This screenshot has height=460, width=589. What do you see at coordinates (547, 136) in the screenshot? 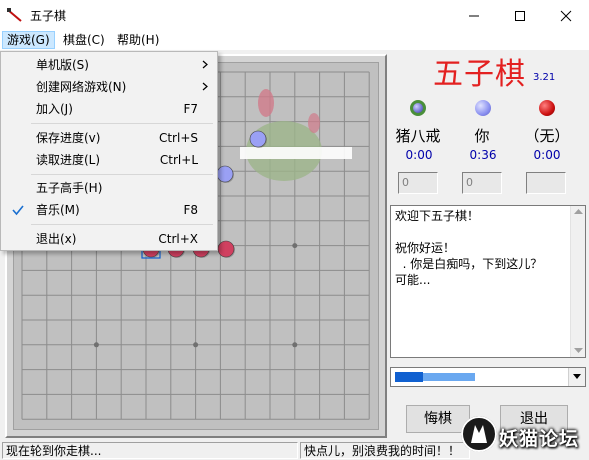
I see `player3-name: （无）` at bounding box center [547, 136].